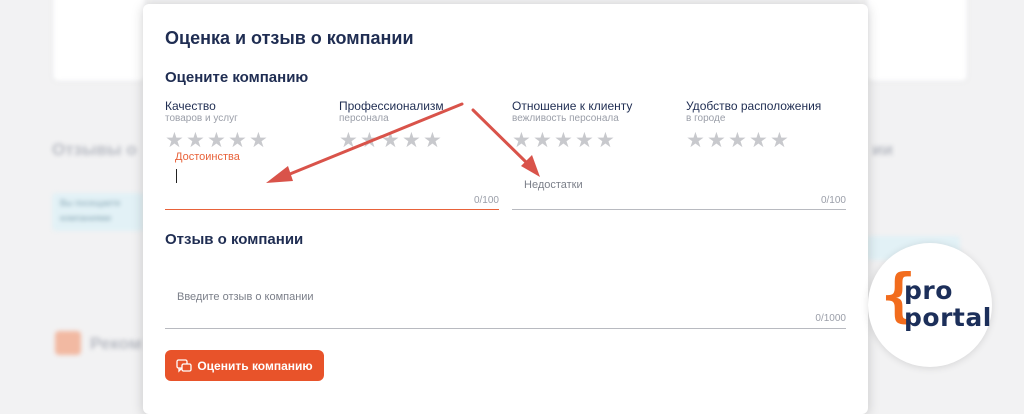 The height and width of the screenshot is (414, 1024). What do you see at coordinates (190, 106) in the screenshot?
I see `criterion-label: Качество` at bounding box center [190, 106].